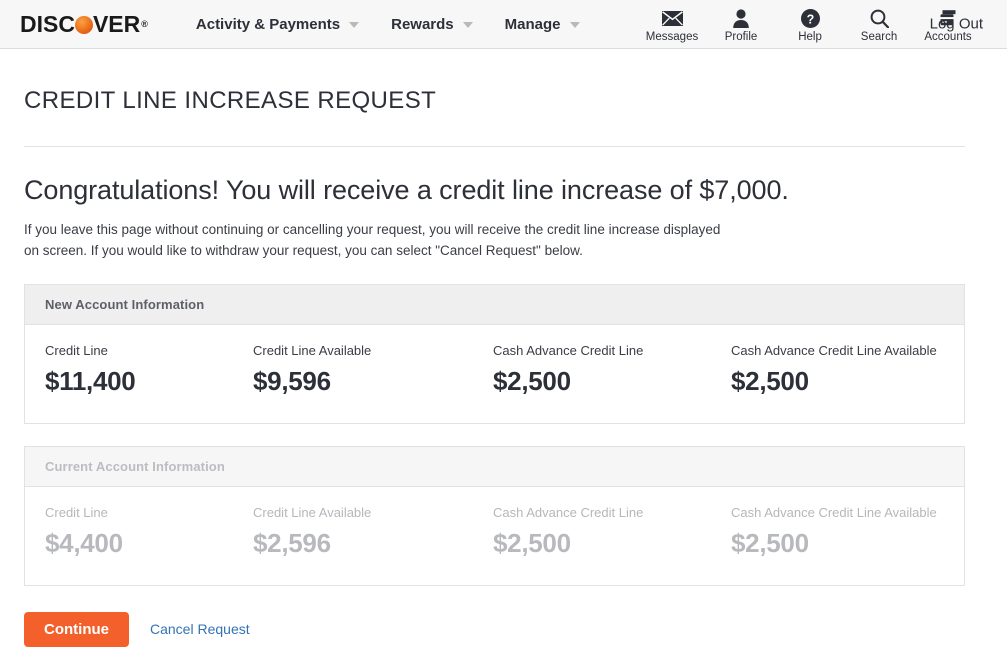 The height and width of the screenshot is (655, 1007). Describe the element at coordinates (90, 380) in the screenshot. I see `stat-value: $11,400` at that location.